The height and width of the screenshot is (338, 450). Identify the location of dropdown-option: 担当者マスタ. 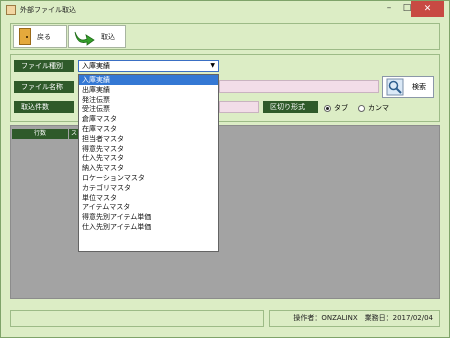
(148, 139).